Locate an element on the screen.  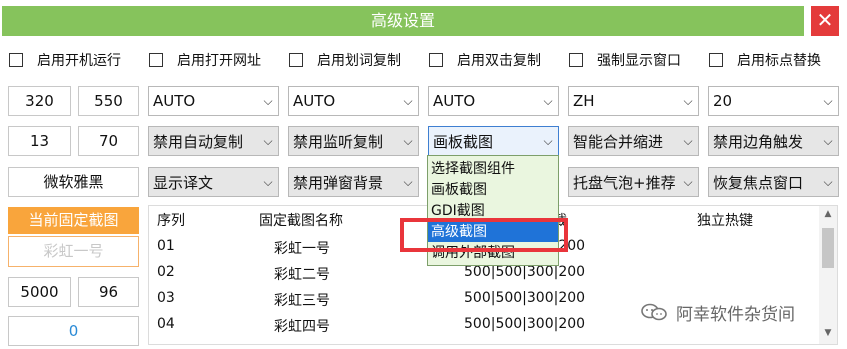
window-title-bar: 高级设置 is located at coordinates (403, 21).